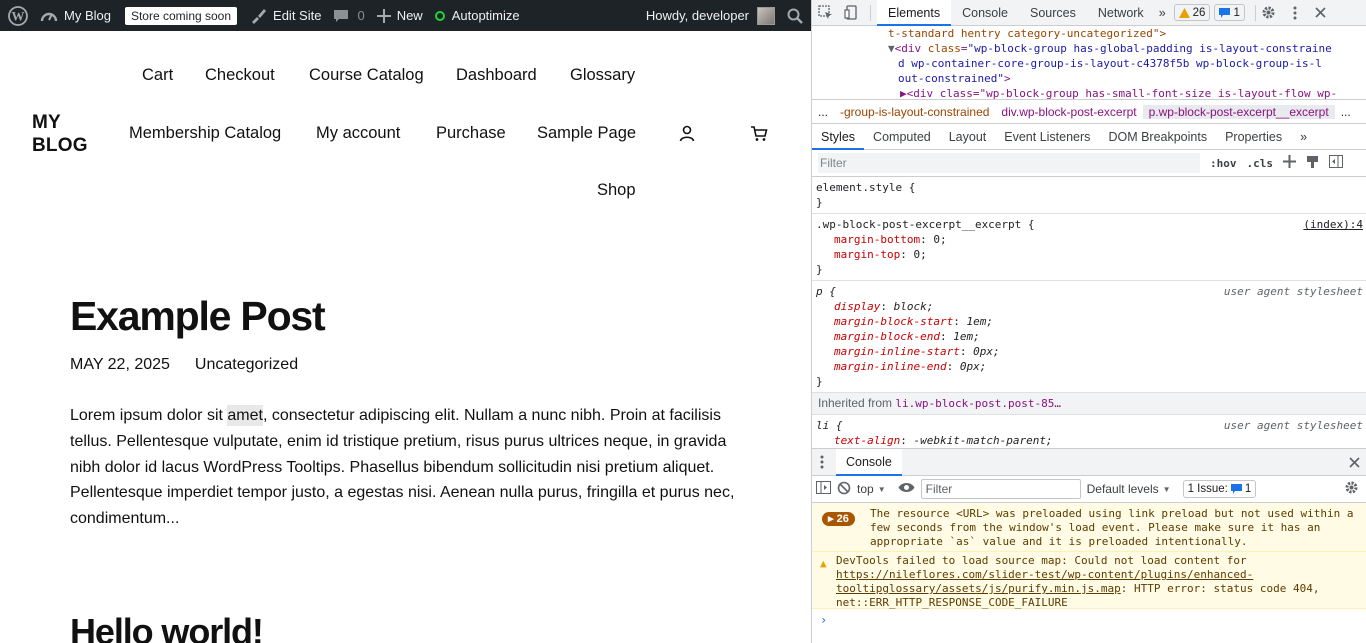 Image resolution: width=1366 pixels, height=643 pixels. I want to click on console-prompt: ›, so click(1089, 620).